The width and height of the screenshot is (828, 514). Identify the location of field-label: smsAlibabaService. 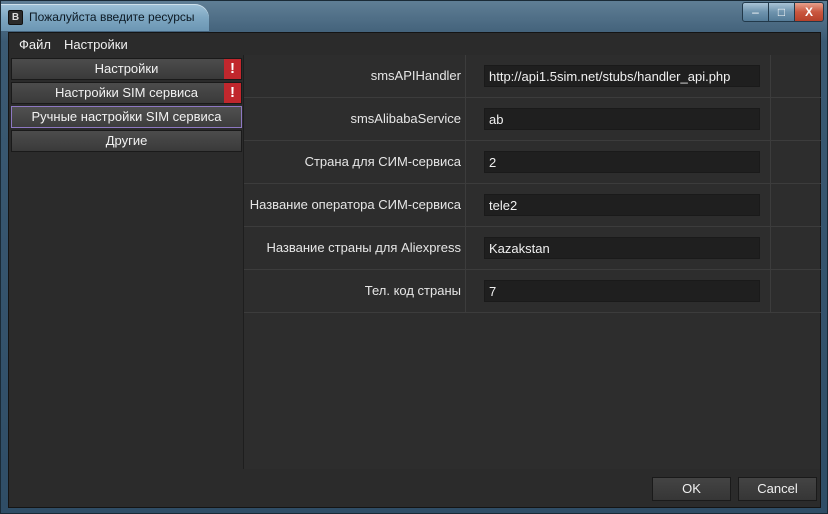
(355, 119).